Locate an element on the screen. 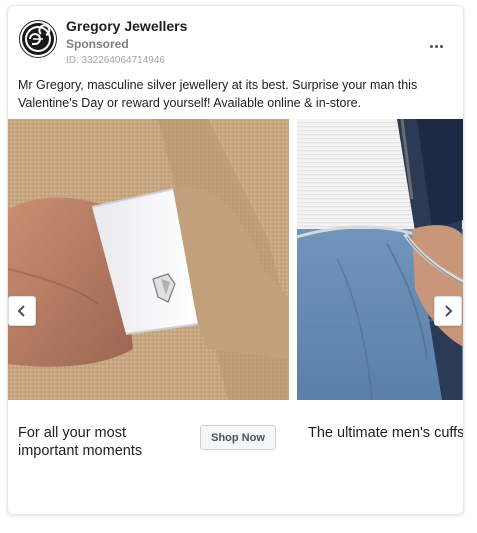 This screenshot has width=477, height=533. brand-logo is located at coordinates (38, 39).